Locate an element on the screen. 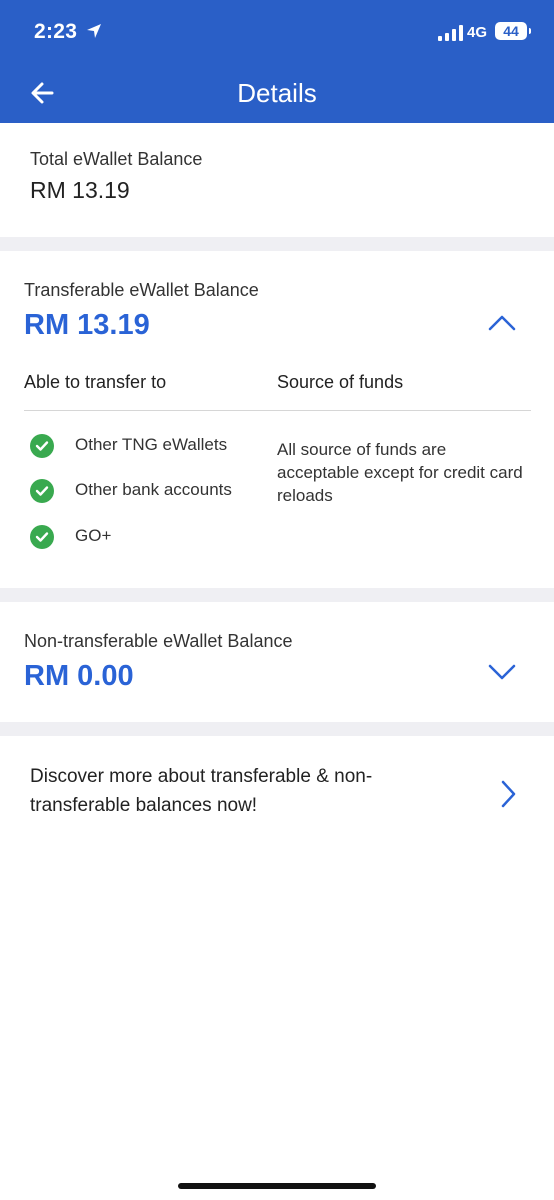  signal-icon is located at coordinates (450, 33).